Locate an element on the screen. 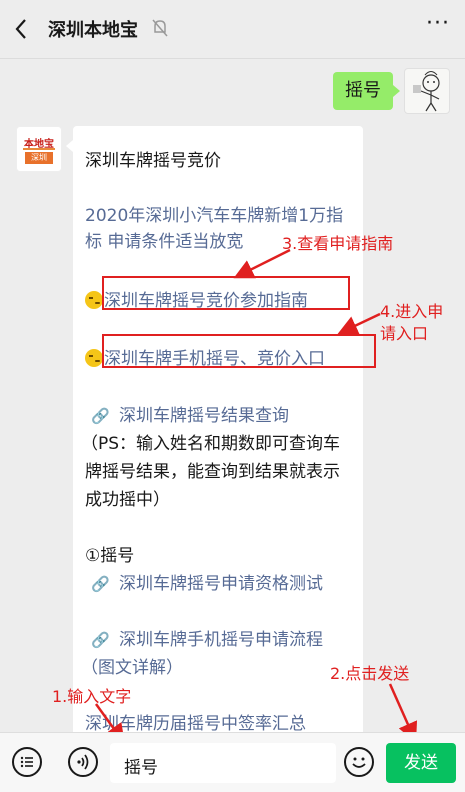 This screenshot has height=792, width=465. message-input: 摇号 is located at coordinates (223, 763).